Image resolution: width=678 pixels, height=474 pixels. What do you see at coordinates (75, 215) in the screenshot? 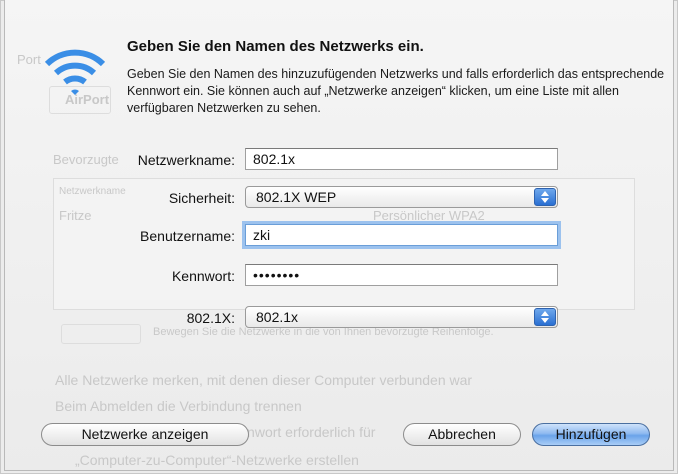
I see `bg-network-row: Fritze` at bounding box center [75, 215].